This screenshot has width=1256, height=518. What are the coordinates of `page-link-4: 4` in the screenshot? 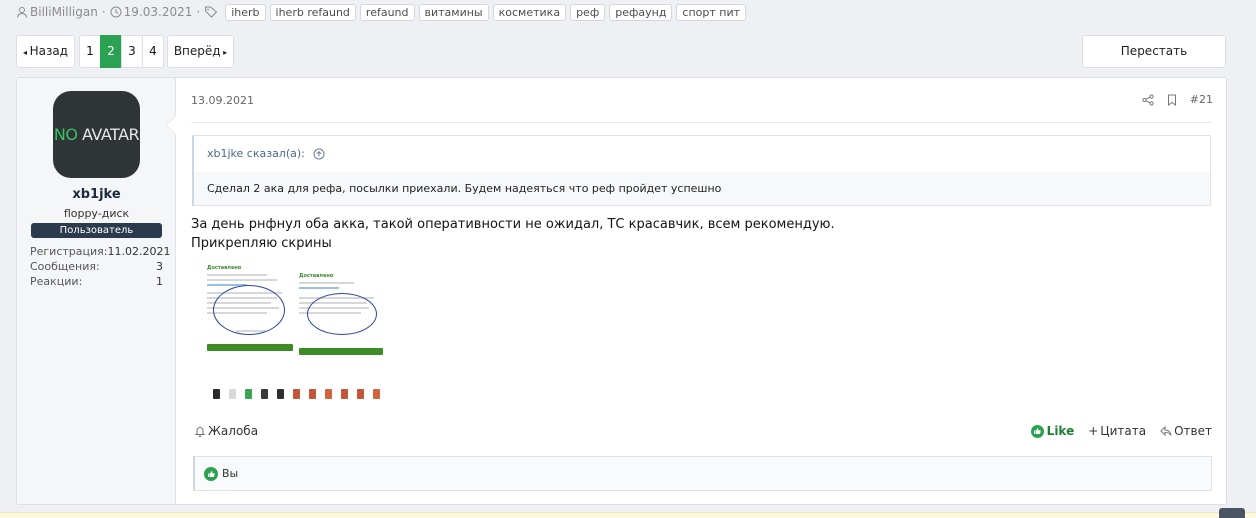 It's located at (153, 51).